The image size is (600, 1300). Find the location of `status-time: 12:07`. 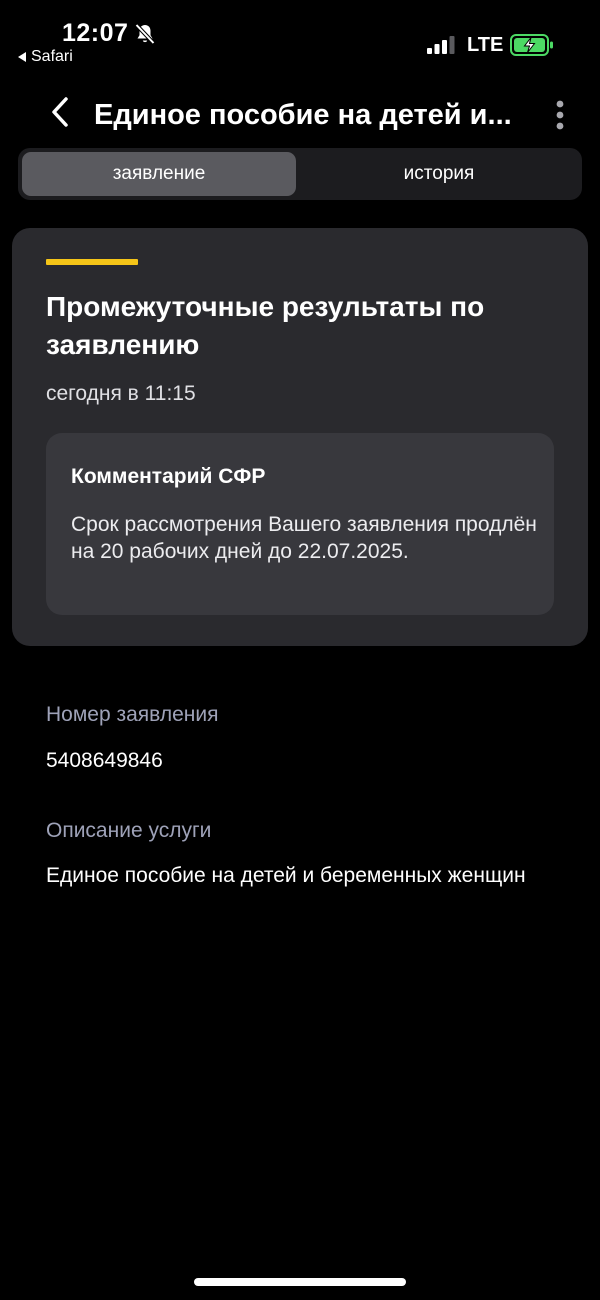

status-time: 12:07 is located at coordinates (95, 33).